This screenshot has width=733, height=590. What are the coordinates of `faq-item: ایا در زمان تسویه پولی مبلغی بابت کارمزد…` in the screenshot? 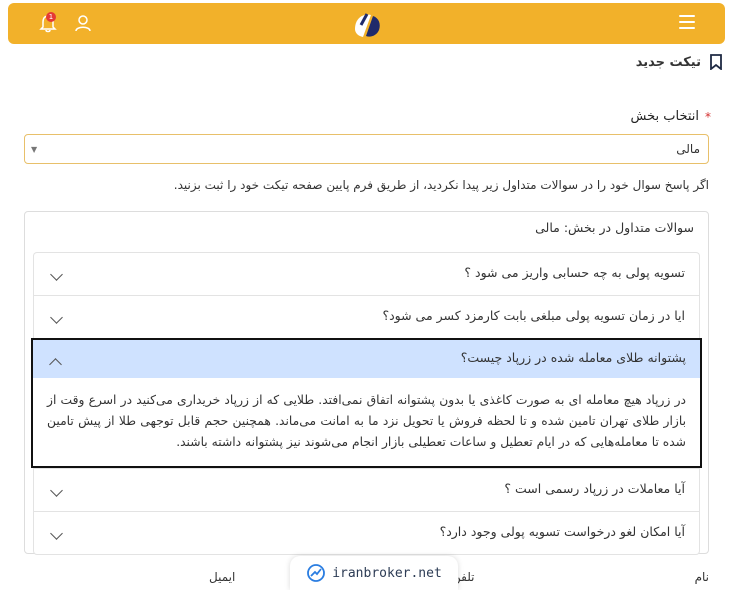 It's located at (366, 316).